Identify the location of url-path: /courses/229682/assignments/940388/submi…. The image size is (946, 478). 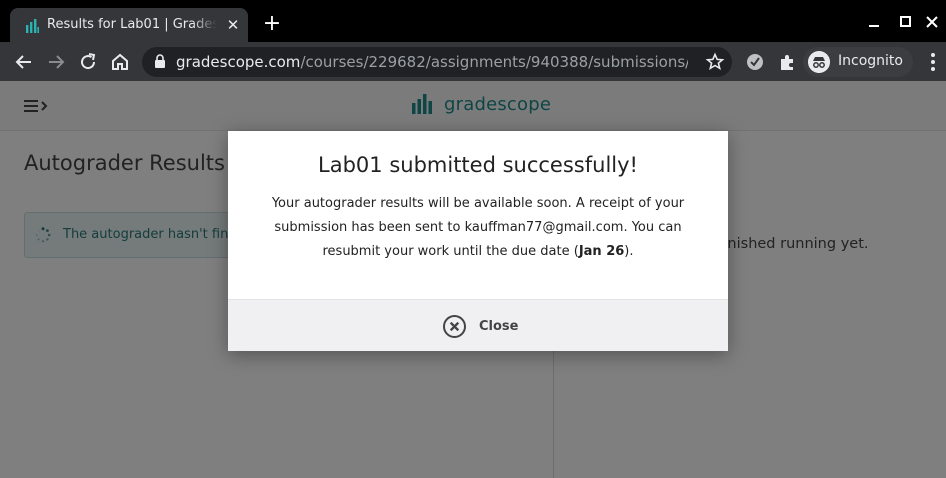
(494, 62).